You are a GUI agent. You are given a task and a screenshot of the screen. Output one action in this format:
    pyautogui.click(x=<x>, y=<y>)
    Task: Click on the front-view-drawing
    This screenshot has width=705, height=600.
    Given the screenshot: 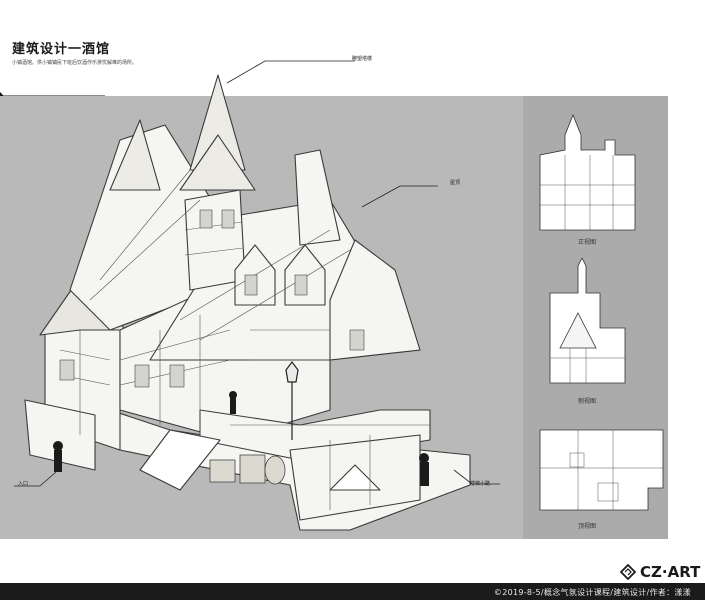 What is the action you would take?
    pyautogui.click(x=587, y=172)
    